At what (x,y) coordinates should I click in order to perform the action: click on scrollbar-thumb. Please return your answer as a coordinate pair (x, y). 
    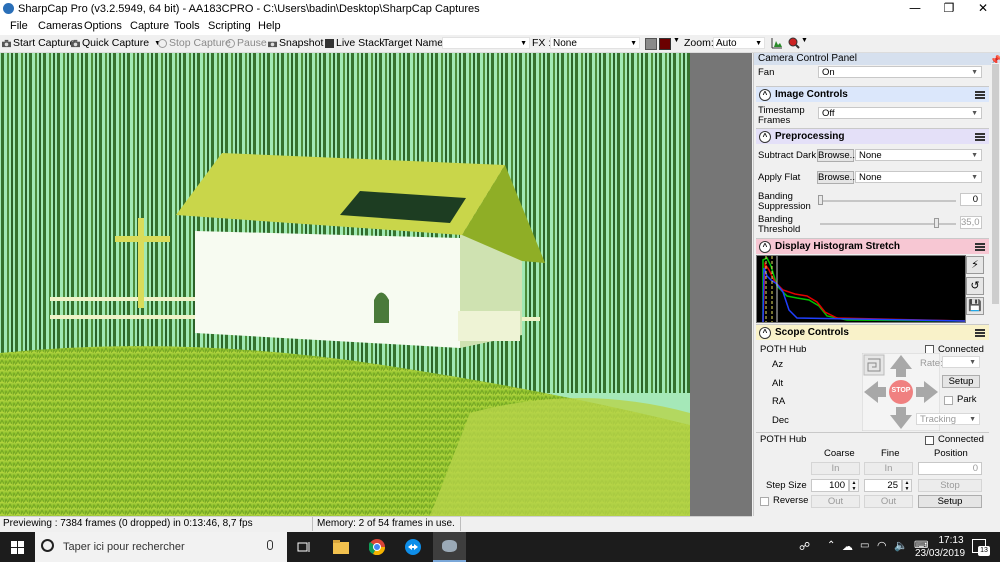
    Looking at the image, I should click on (995, 184).